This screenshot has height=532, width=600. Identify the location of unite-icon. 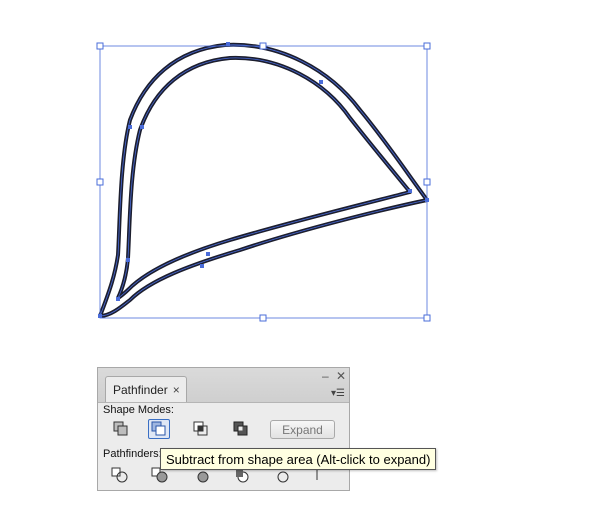
(120, 428).